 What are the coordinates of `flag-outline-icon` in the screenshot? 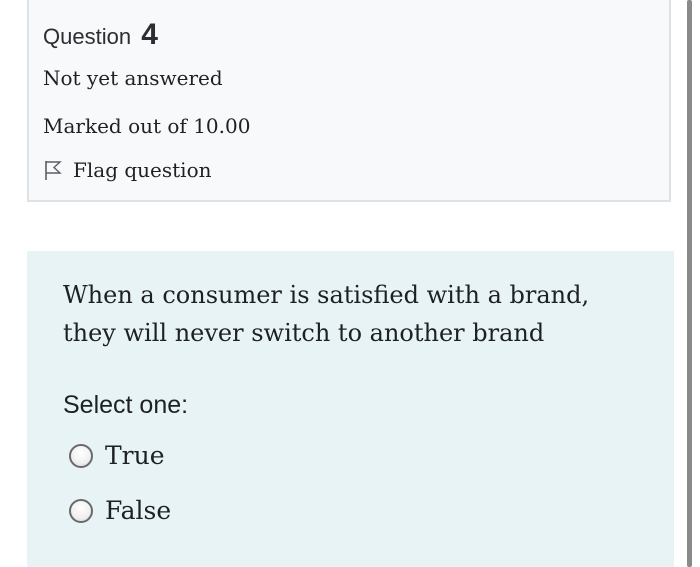 It's located at (53, 170).